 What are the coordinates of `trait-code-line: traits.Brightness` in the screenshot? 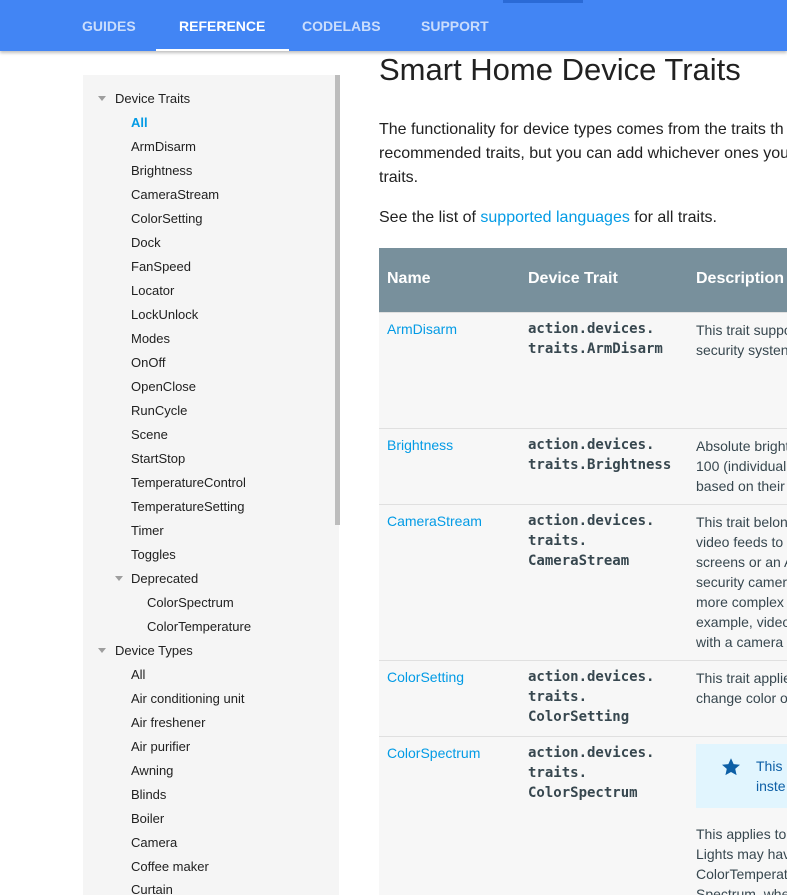 It's located at (600, 465).